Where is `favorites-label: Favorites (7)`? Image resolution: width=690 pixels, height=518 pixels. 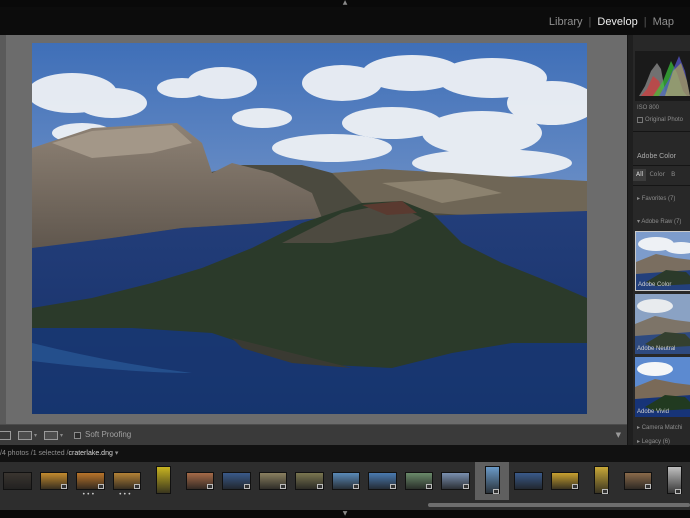
favorites-label: Favorites (7) is located at coordinates (658, 199).